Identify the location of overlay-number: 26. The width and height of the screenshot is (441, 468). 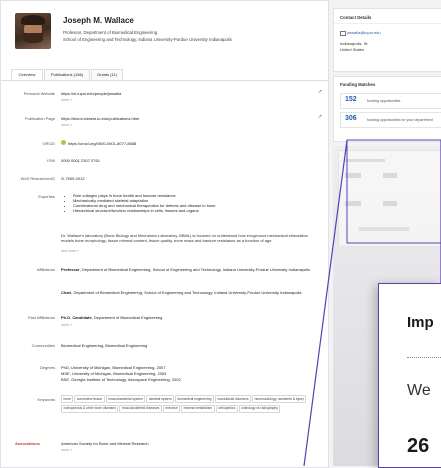
(418, 446).